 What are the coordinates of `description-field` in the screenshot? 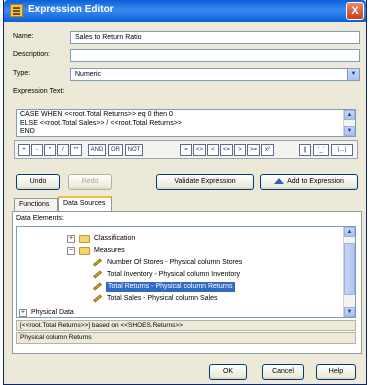 It's located at (215, 55).